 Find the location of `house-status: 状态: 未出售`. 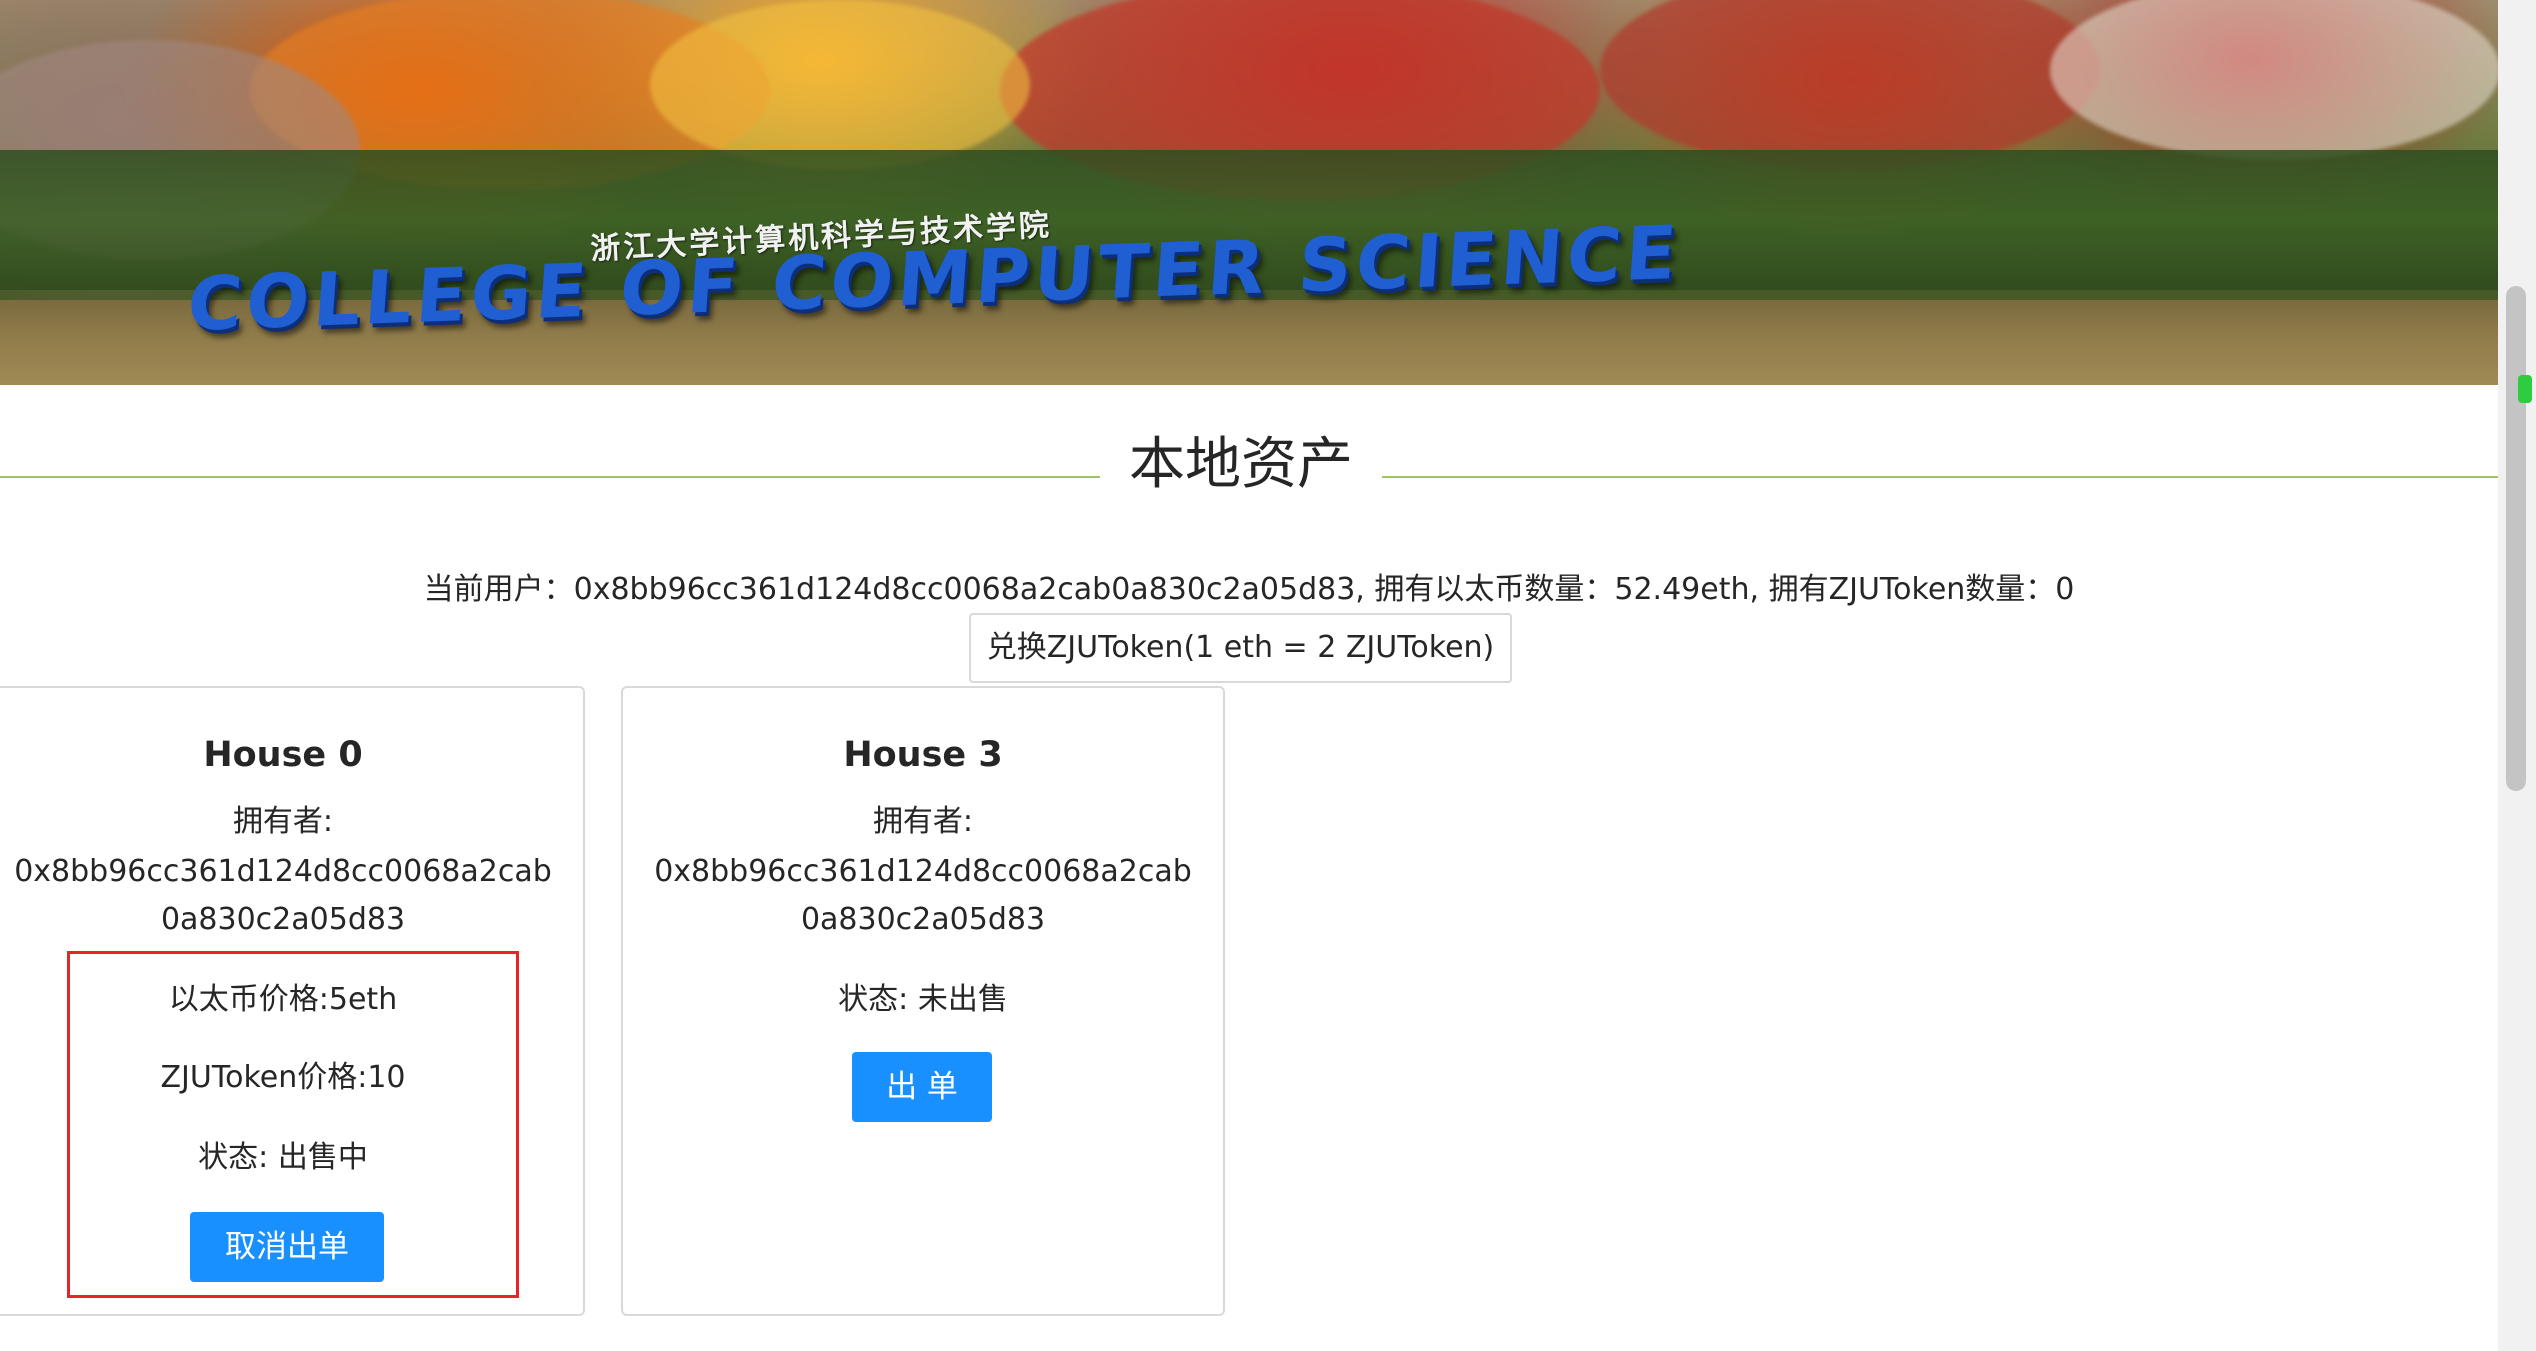

house-status: 状态: 未出售 is located at coordinates (923, 999).